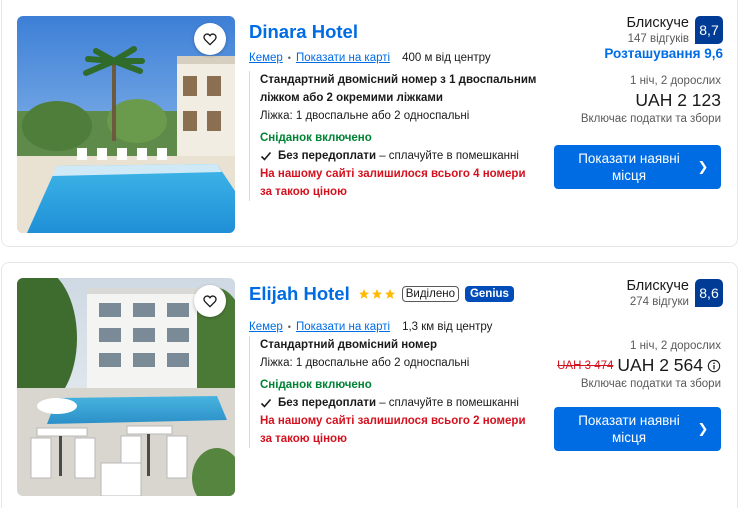 The width and height of the screenshot is (740, 508). What do you see at coordinates (447, 327) in the screenshot?
I see `distance-from-centre: 1,3 км від центру` at bounding box center [447, 327].